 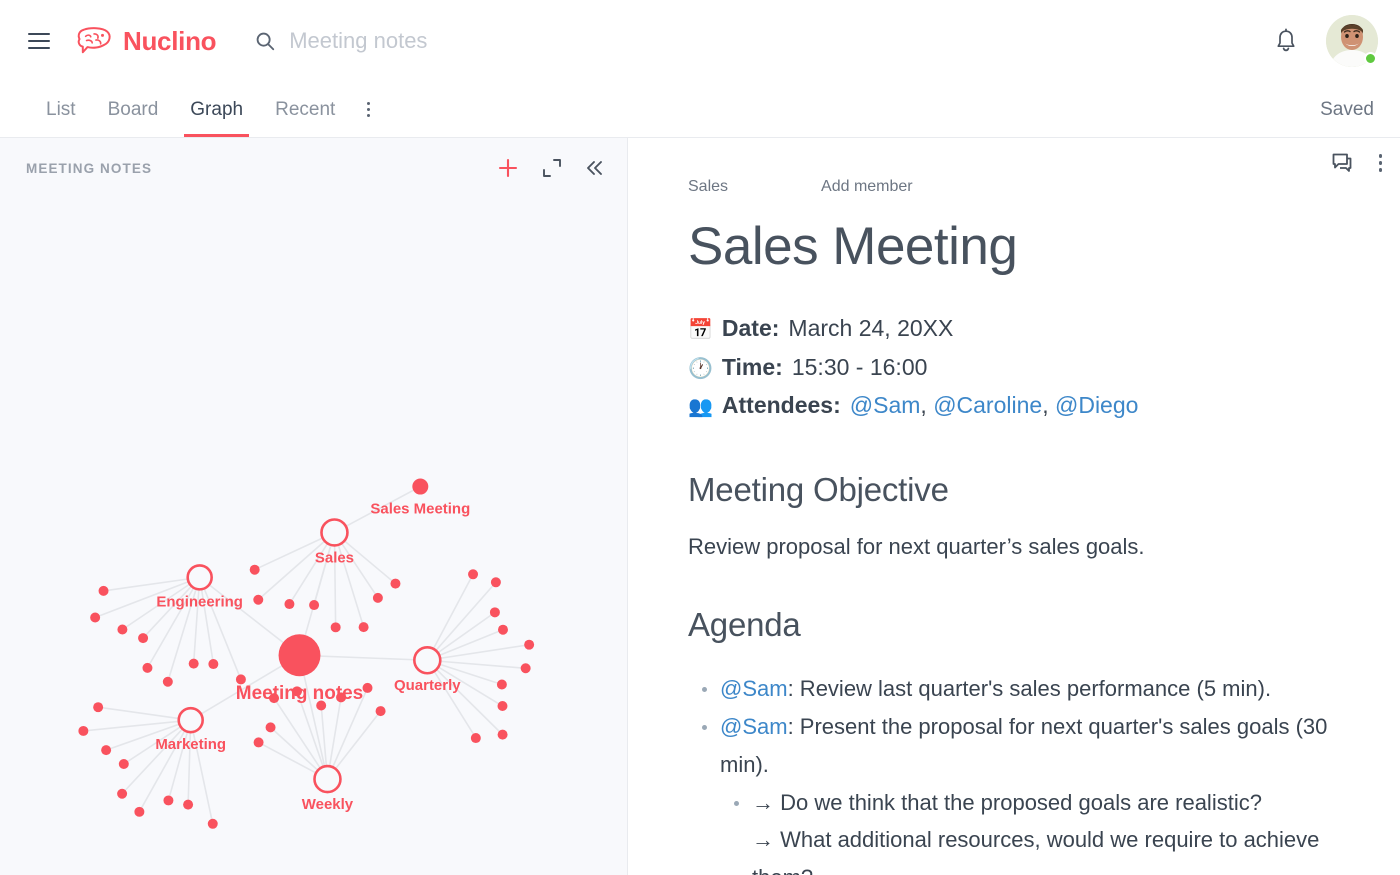 I want to click on meta-time: 🕐 Time: 15:30 - 16:00, so click(x=1029, y=367).